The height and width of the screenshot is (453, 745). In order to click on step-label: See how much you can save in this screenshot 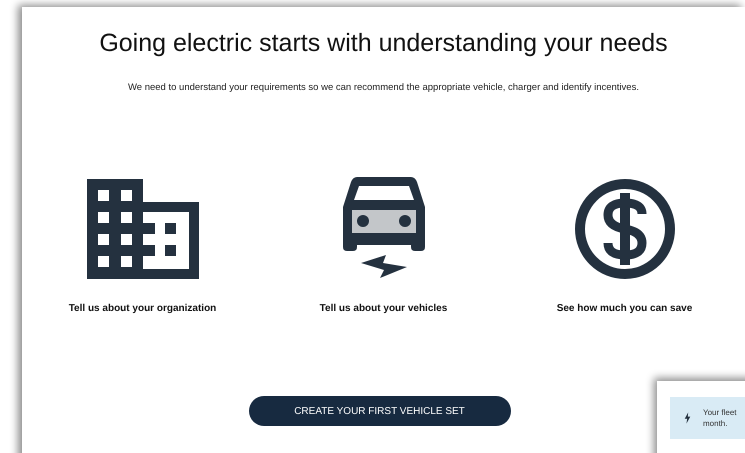, I will do `click(624, 308)`.